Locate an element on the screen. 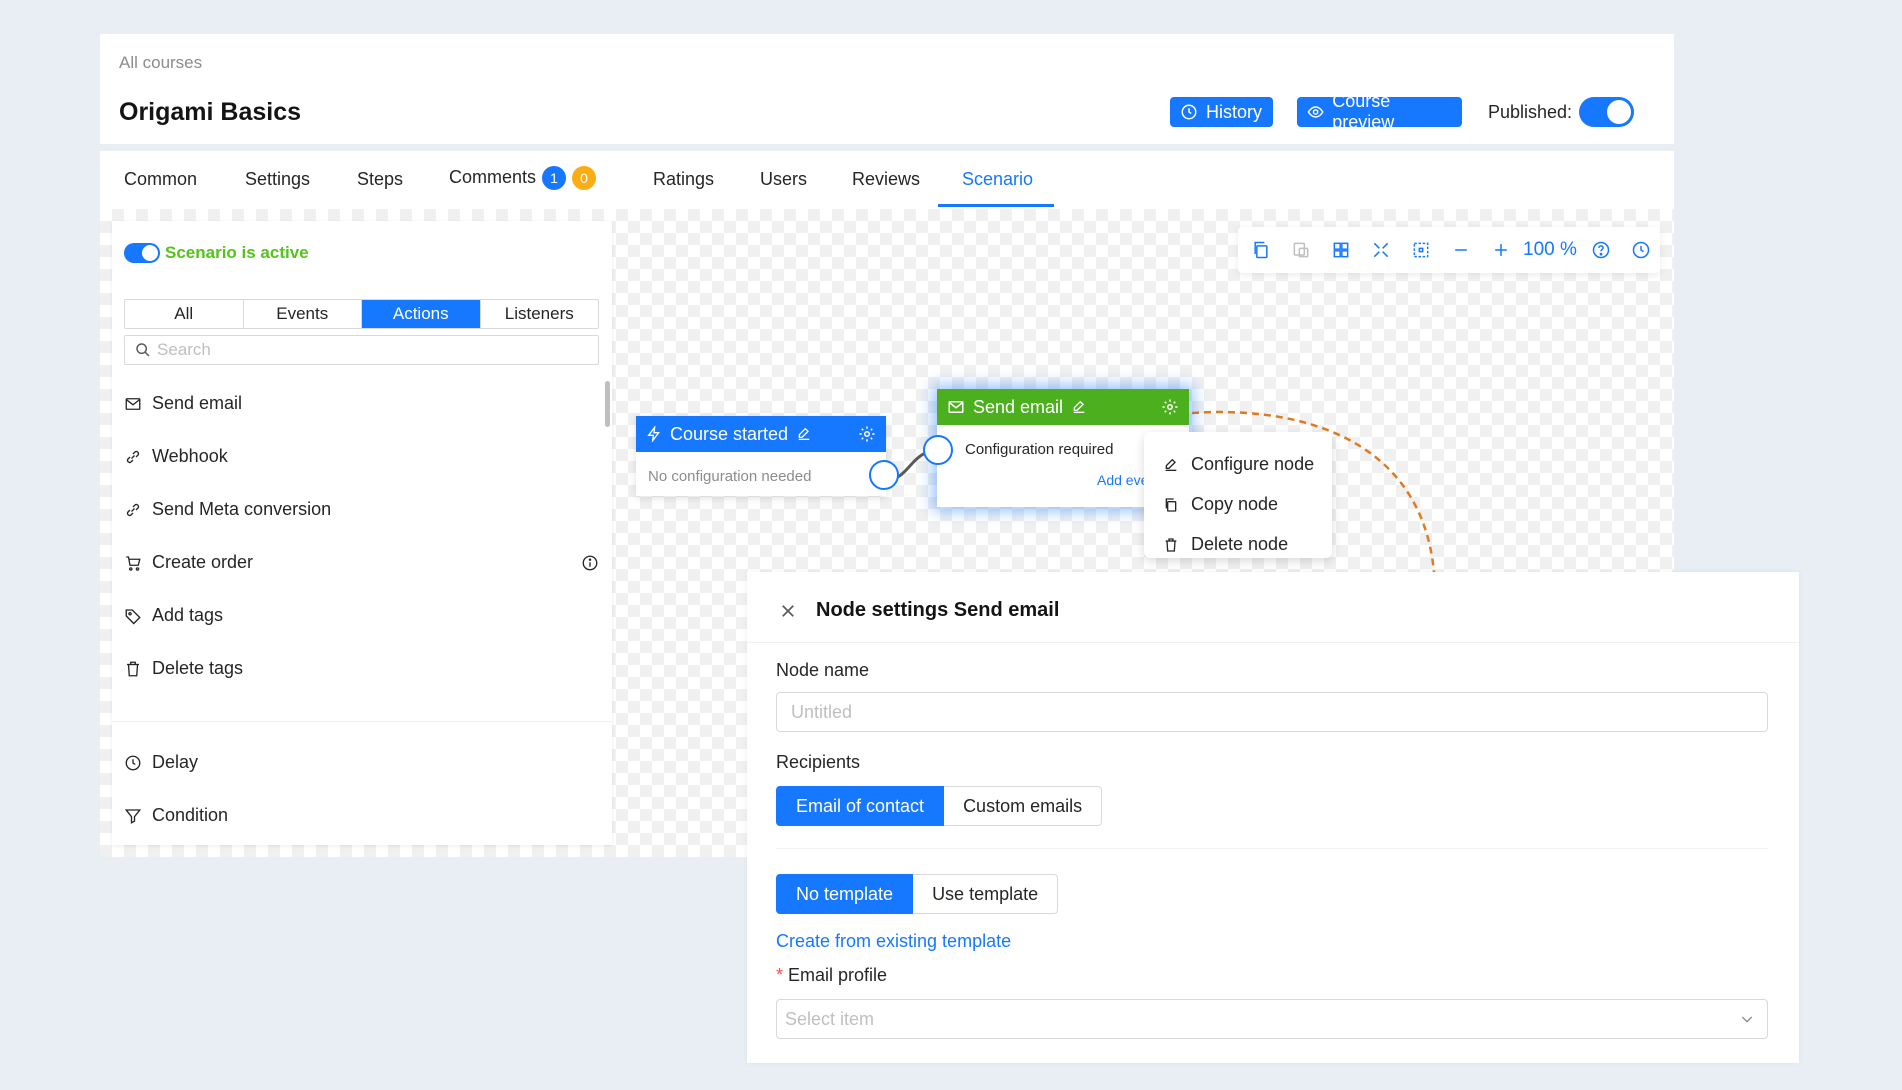  scenario-active-toggle is located at coordinates (142, 253).